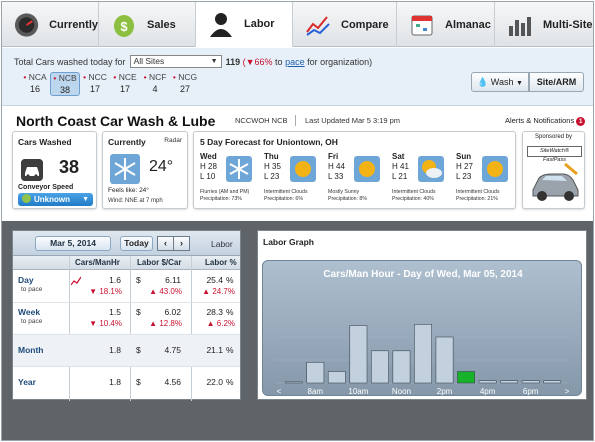 The height and width of the screenshot is (442, 595). Describe the element at coordinates (233, 61) in the screenshot. I see `totals-count: 119` at that location.